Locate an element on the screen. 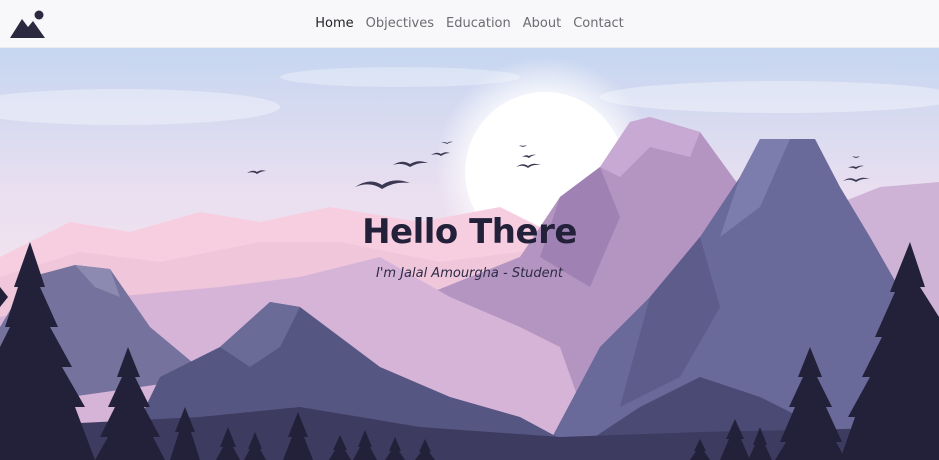 The height and width of the screenshot is (460, 939). nav-link-education: Education is located at coordinates (478, 23).